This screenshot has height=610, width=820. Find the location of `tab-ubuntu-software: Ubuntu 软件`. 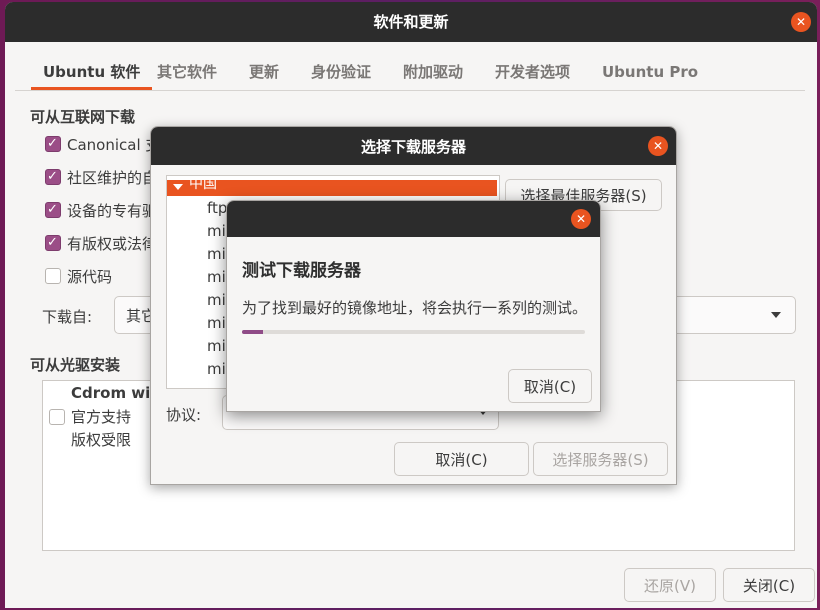

tab-ubuntu-software: Ubuntu 软件 is located at coordinates (92, 70).